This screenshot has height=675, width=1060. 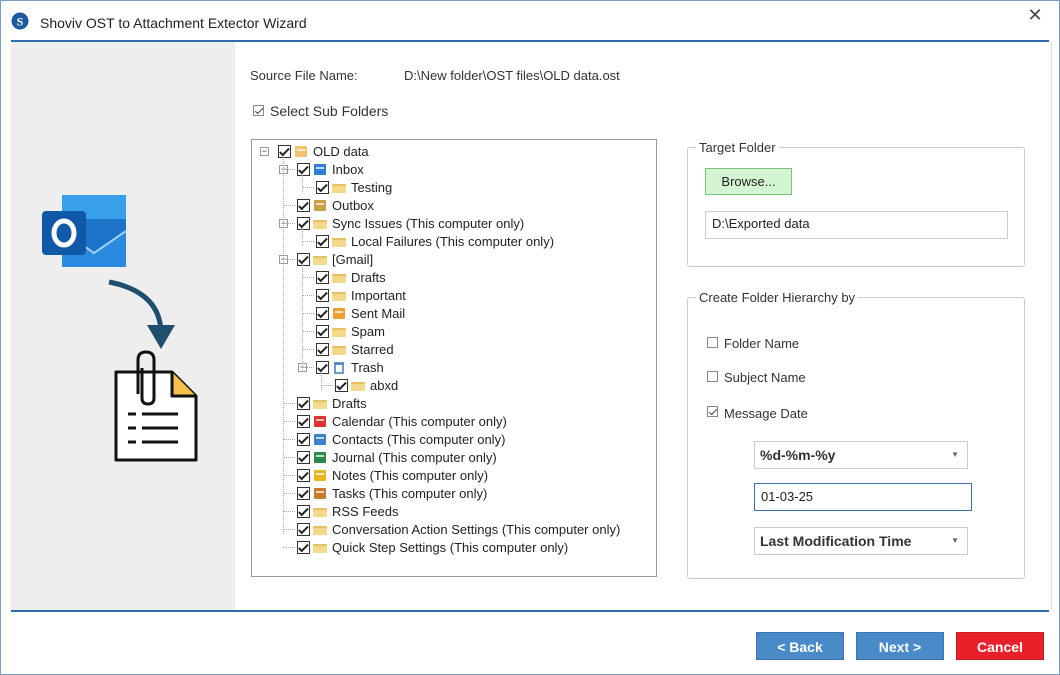 What do you see at coordinates (258, 110) in the screenshot?
I see `select-subfolders-checkbox` at bounding box center [258, 110].